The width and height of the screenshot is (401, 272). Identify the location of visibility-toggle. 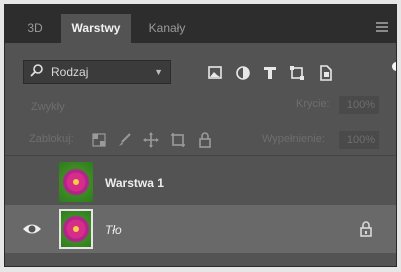
(32, 183).